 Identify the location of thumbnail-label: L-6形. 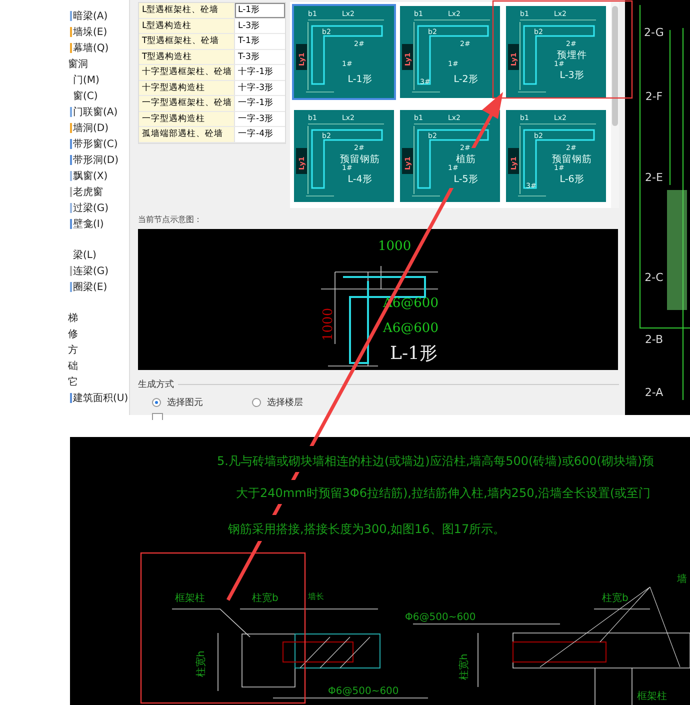
(572, 179).